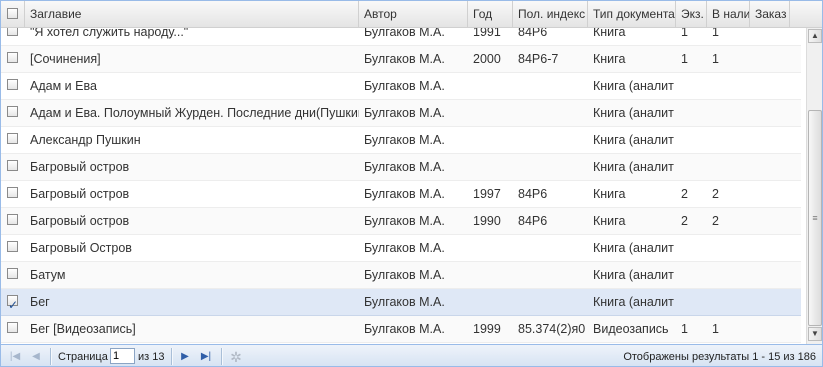 Image resolution: width=823 pixels, height=367 pixels. Describe the element at coordinates (719, 357) in the screenshot. I see `results-summary: Отображены результаты 1 - 15 из 186` at that location.